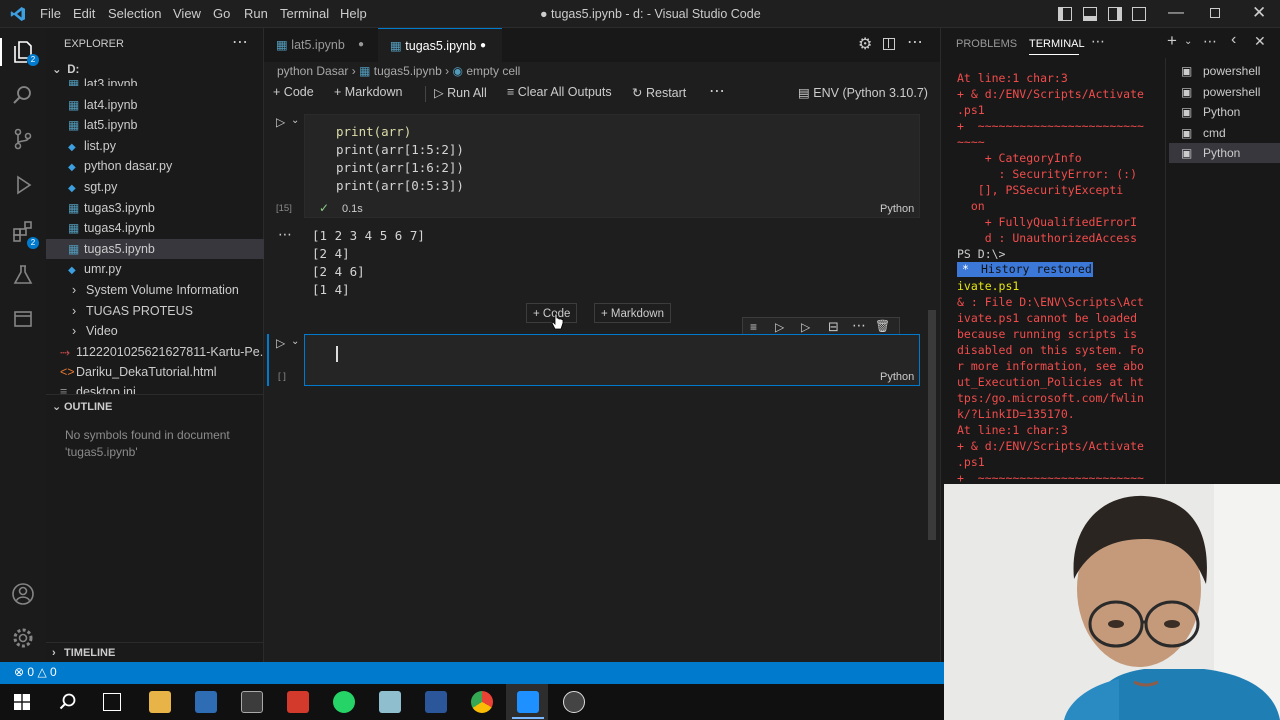  Describe the element at coordinates (863, 92) in the screenshot. I see `kernel-picker: ▤ ENV (Python 3.10.7)` at that location.